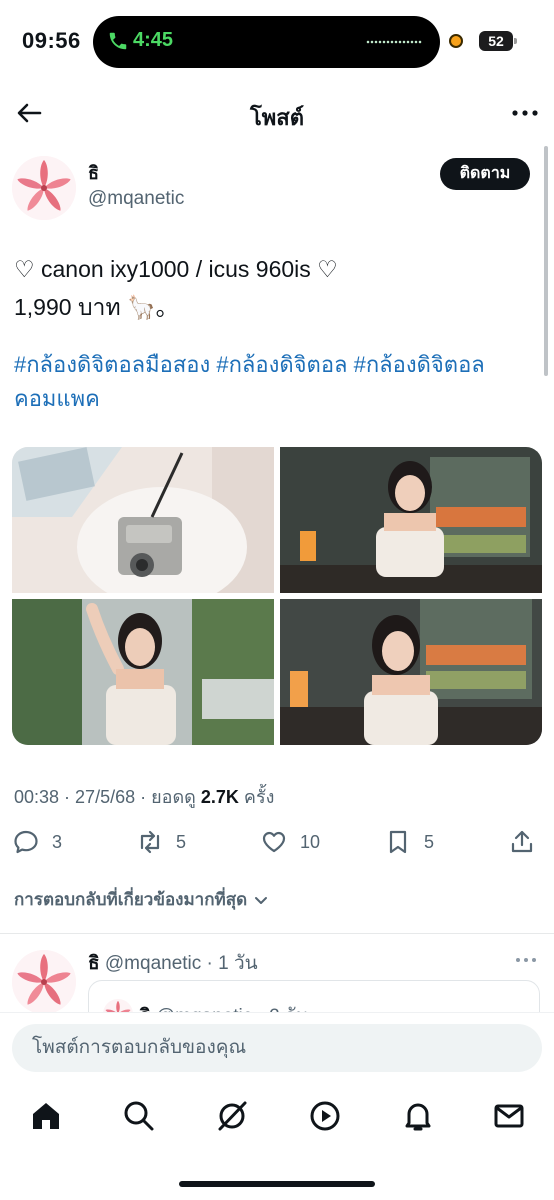 The image size is (554, 1200). Describe the element at coordinates (131, 899) in the screenshot. I see `replies-sort-label: การตอบกลับที่เกี่ยวข้องมากที่สุด` at that location.